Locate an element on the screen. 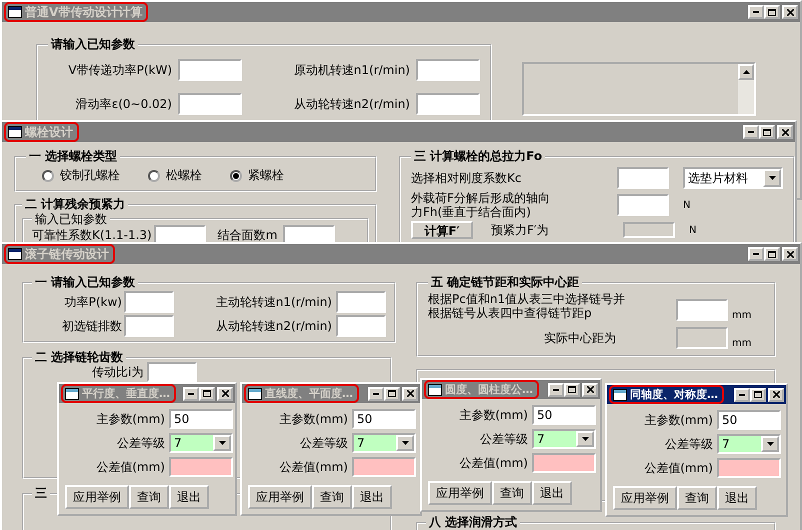  field-label: 预紧力F′为 is located at coordinates (520, 230).